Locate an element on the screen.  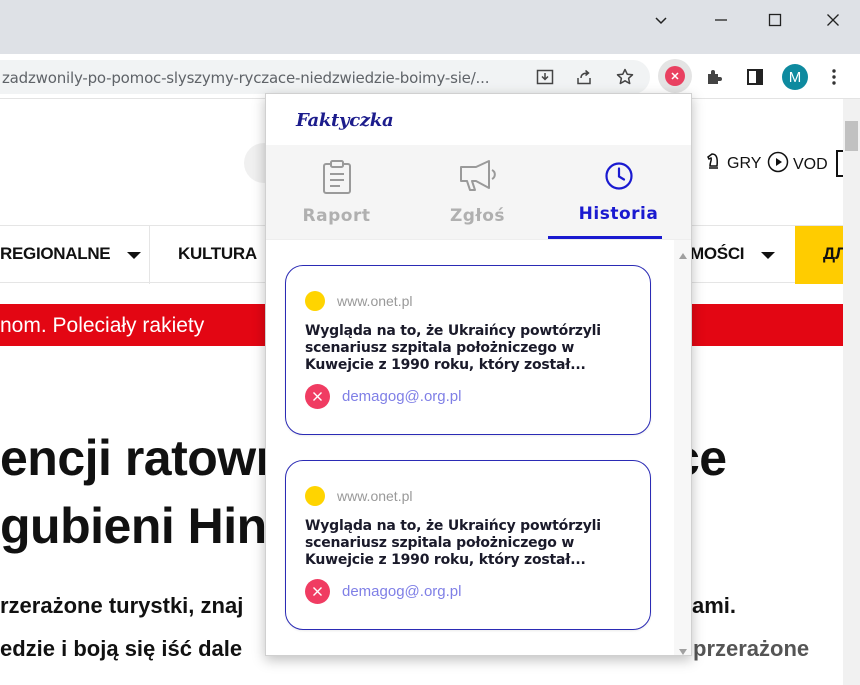
page-scrollbar is located at coordinates (851, 392).